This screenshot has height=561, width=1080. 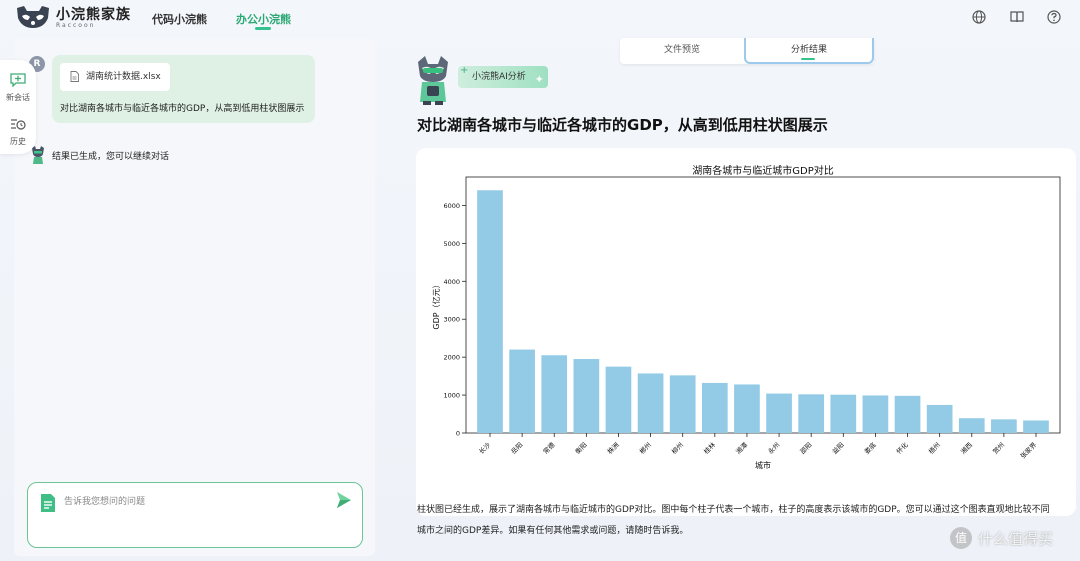 I want to click on x-tick-label: 湘西, so click(x=967, y=448).